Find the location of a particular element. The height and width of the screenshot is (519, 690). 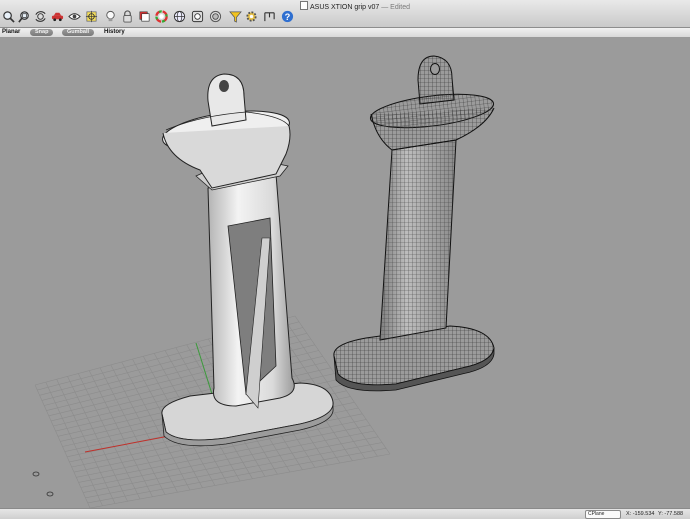

zoom-icon is located at coordinates (8, 16).